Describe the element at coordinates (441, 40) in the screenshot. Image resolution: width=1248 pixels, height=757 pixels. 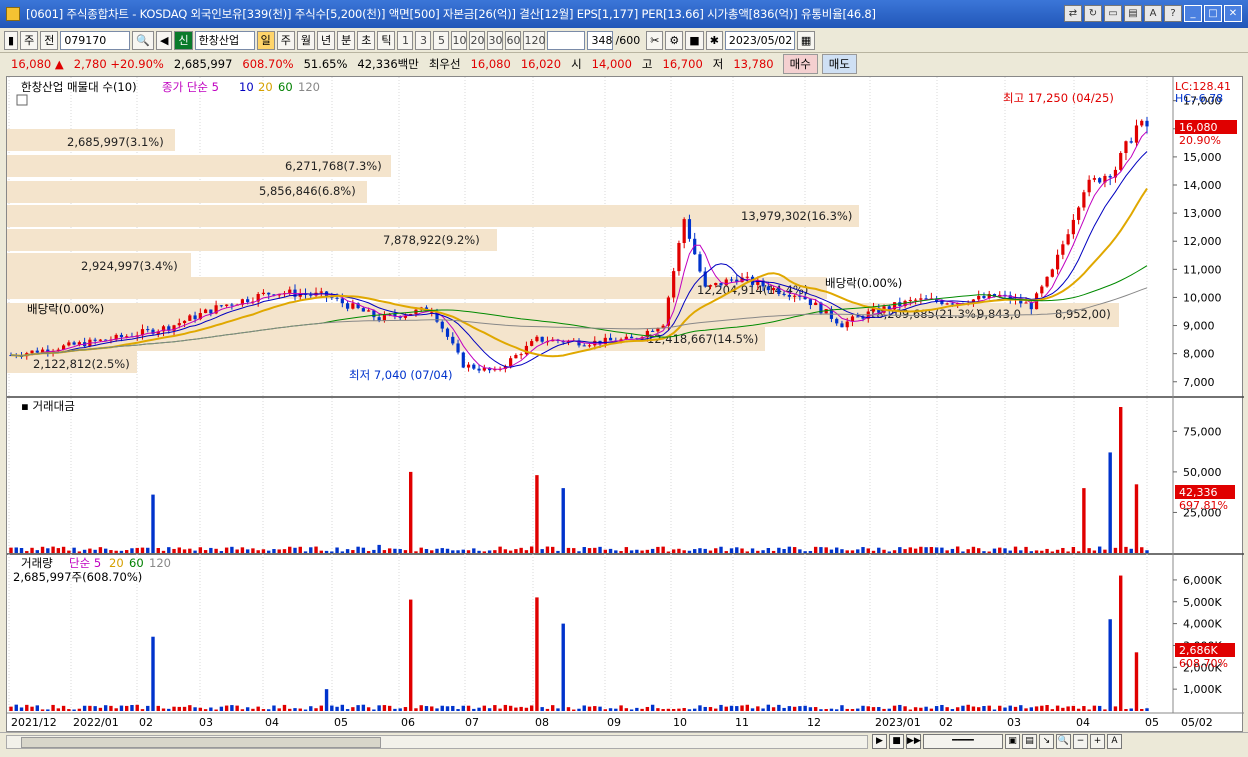
I see `interval-5: 5` at that location.